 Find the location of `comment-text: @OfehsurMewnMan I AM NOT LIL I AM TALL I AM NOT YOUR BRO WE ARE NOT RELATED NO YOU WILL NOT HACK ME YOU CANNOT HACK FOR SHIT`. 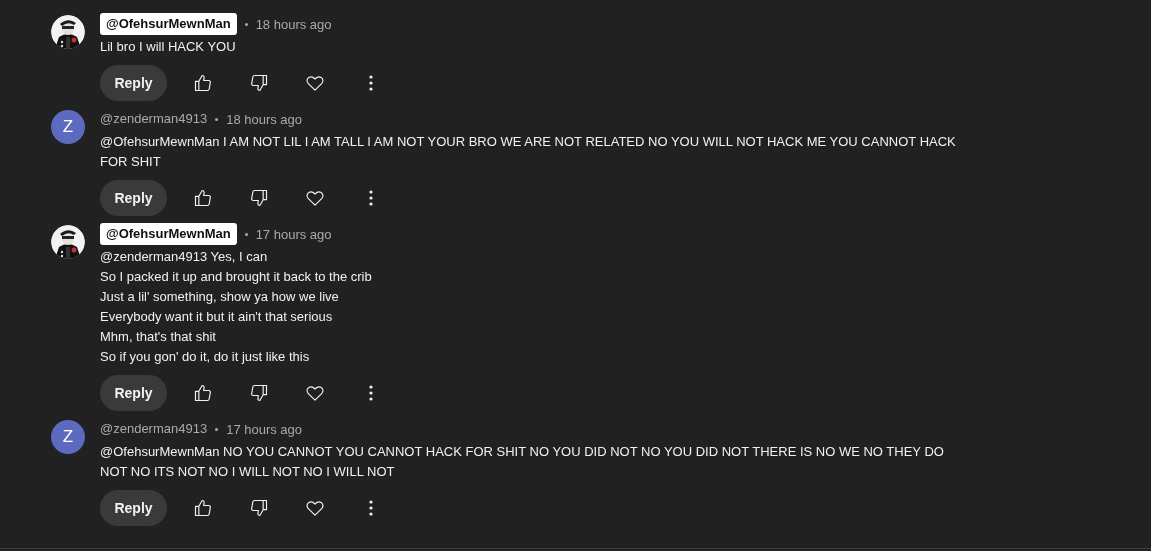

comment-text: @OfehsurMewnMan I AM NOT LIL I AM TALL I AM NOT YOUR BRO WE ARE NOT RELATED NO YOU WILL NOT HACK ME YOU CANNOT HACK FOR SHIT is located at coordinates (528, 152).